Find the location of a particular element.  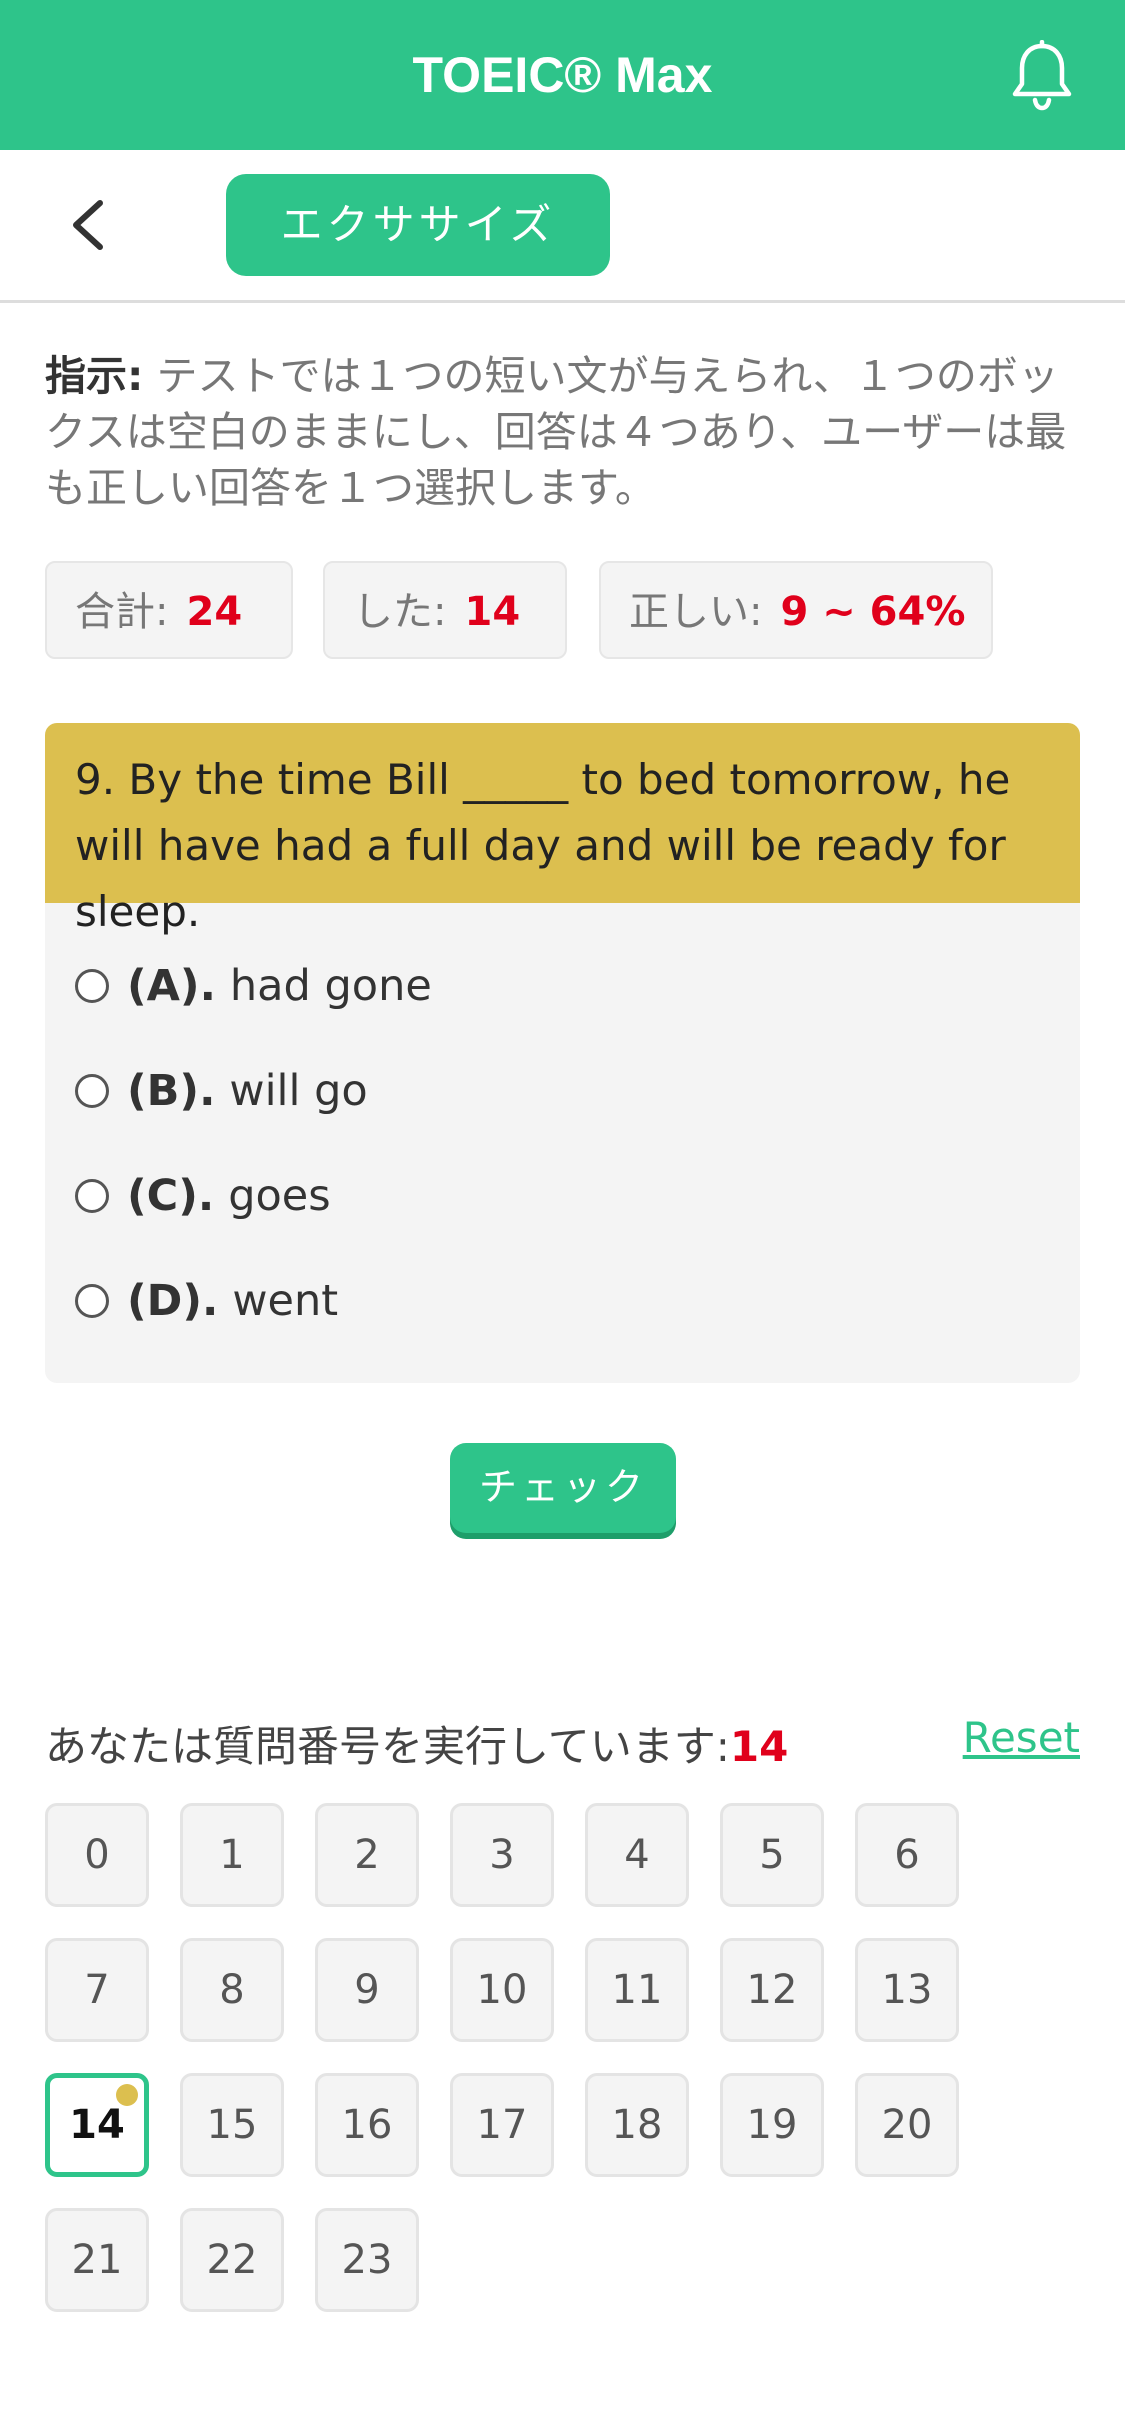

question-number-label: 17 is located at coordinates (502, 2125).